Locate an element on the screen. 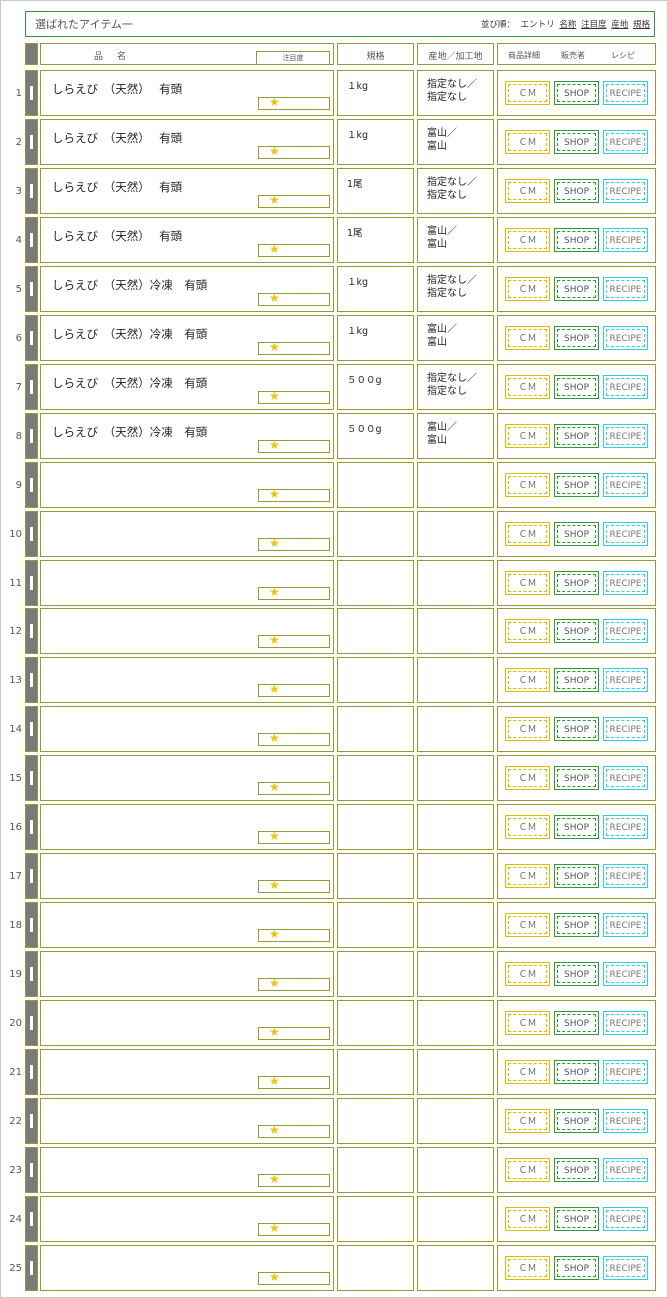 The width and height of the screenshot is (668, 1298). sort-by-origin-link: 産地 is located at coordinates (619, 25).